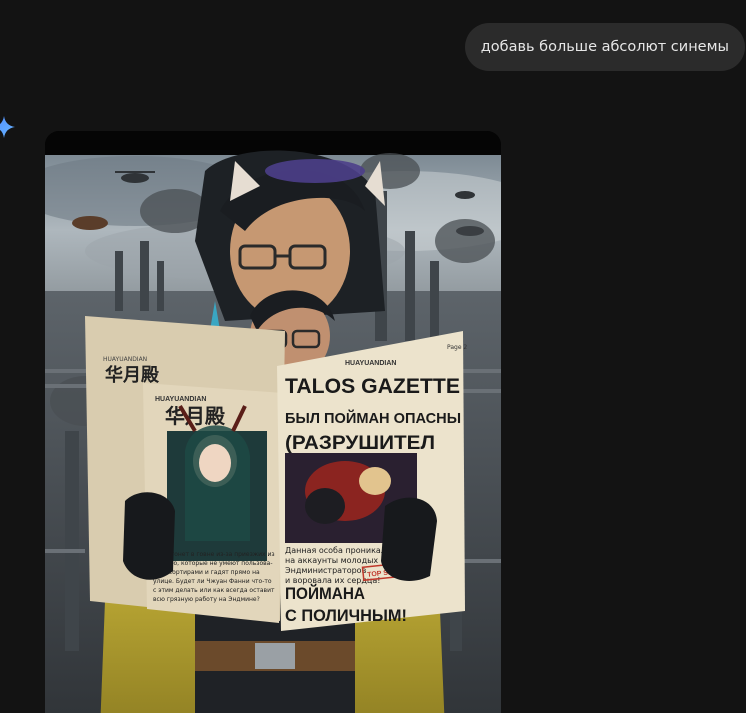  What do you see at coordinates (372, 386) in the screenshot?
I see `front-paper-masthead: TALOS GAZETTE` at bounding box center [372, 386].